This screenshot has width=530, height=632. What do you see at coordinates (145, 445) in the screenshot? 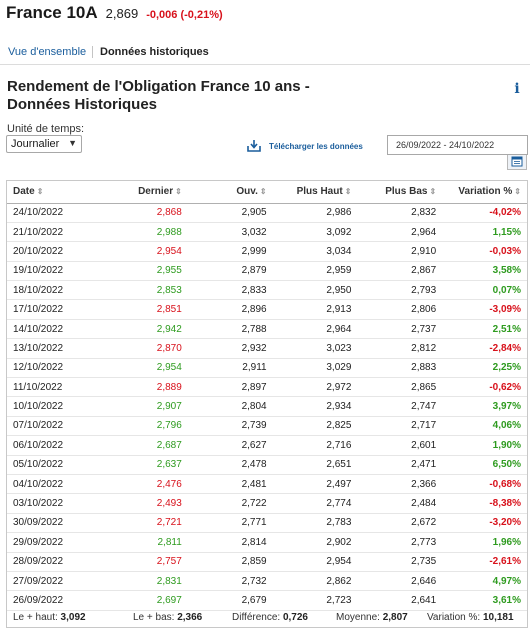
I see `cell-last: 2,687` at bounding box center [145, 445].